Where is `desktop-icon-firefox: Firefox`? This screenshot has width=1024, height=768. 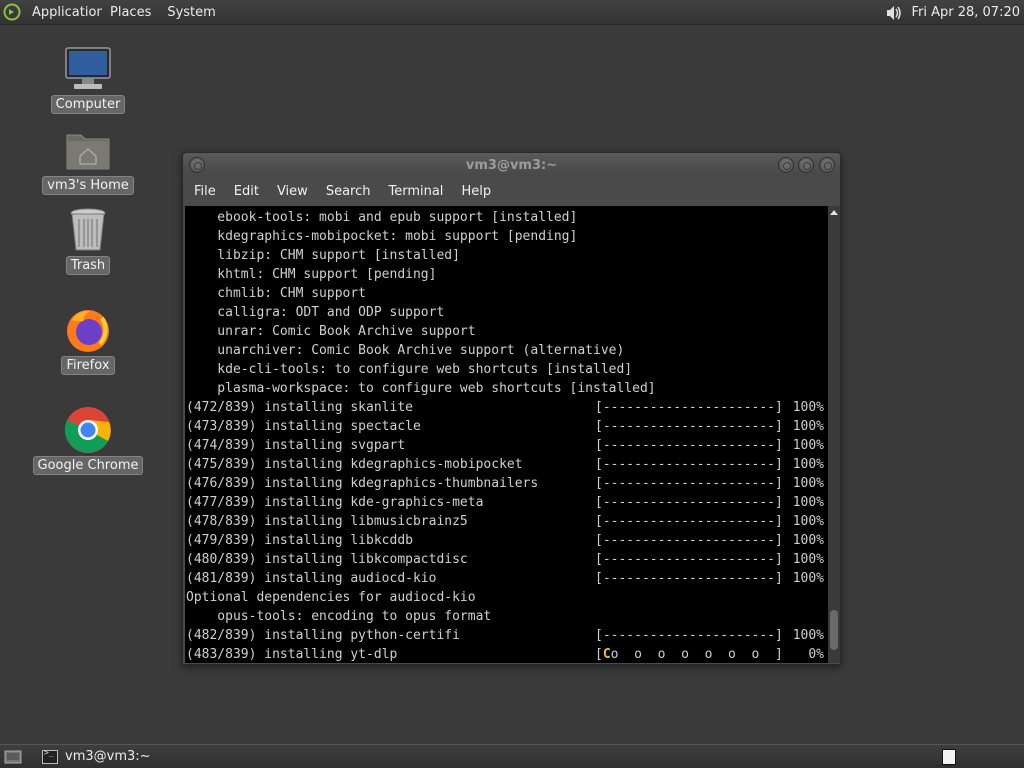 desktop-icon-firefox: Firefox is located at coordinates (88, 340).